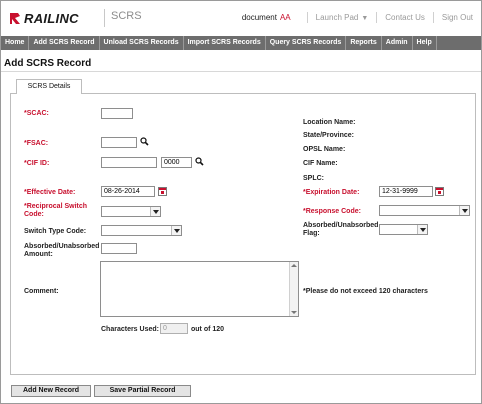 Image resolution: width=482 pixels, height=404 pixels. Describe the element at coordinates (241, 71) in the screenshot. I see `title-divider` at that location.